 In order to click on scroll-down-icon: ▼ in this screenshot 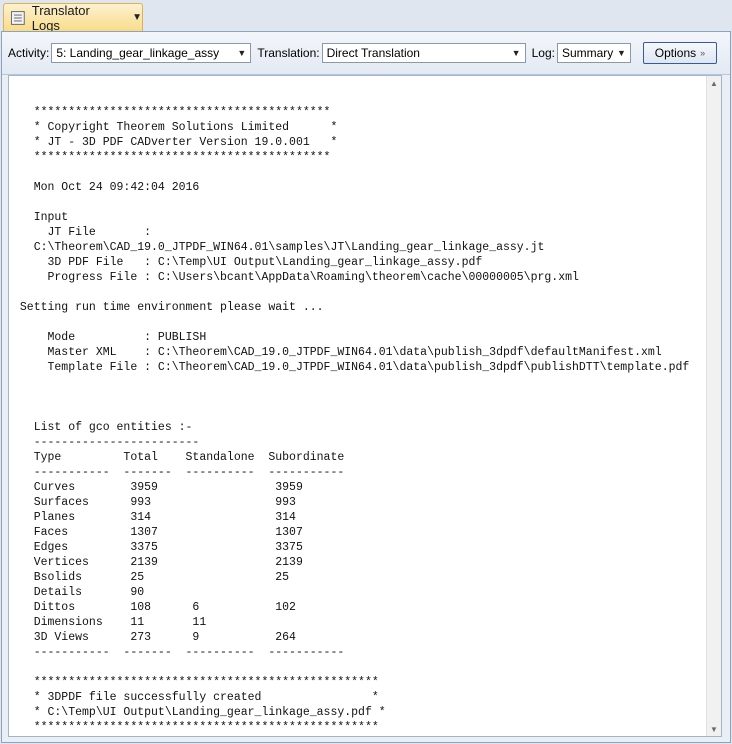, I will do `click(714, 729)`.